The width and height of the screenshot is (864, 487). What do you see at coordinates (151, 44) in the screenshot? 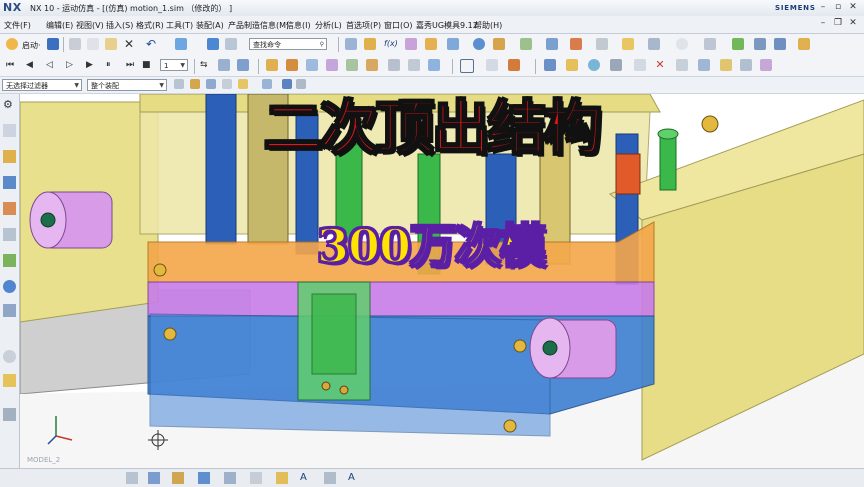
I see `undo-icon: ↶` at bounding box center [151, 44].